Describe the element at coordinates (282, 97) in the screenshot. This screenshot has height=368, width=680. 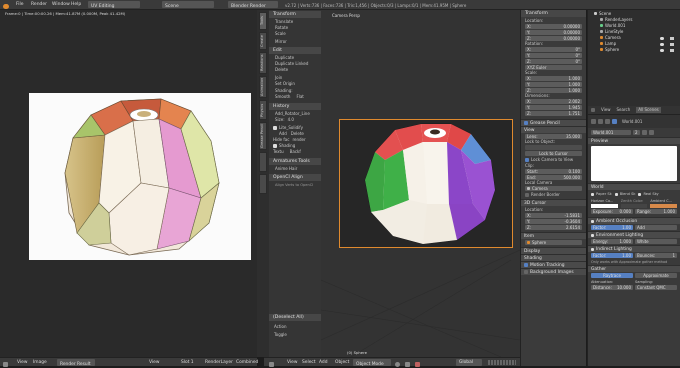
I see `smooth-button: Smooth` at that location.